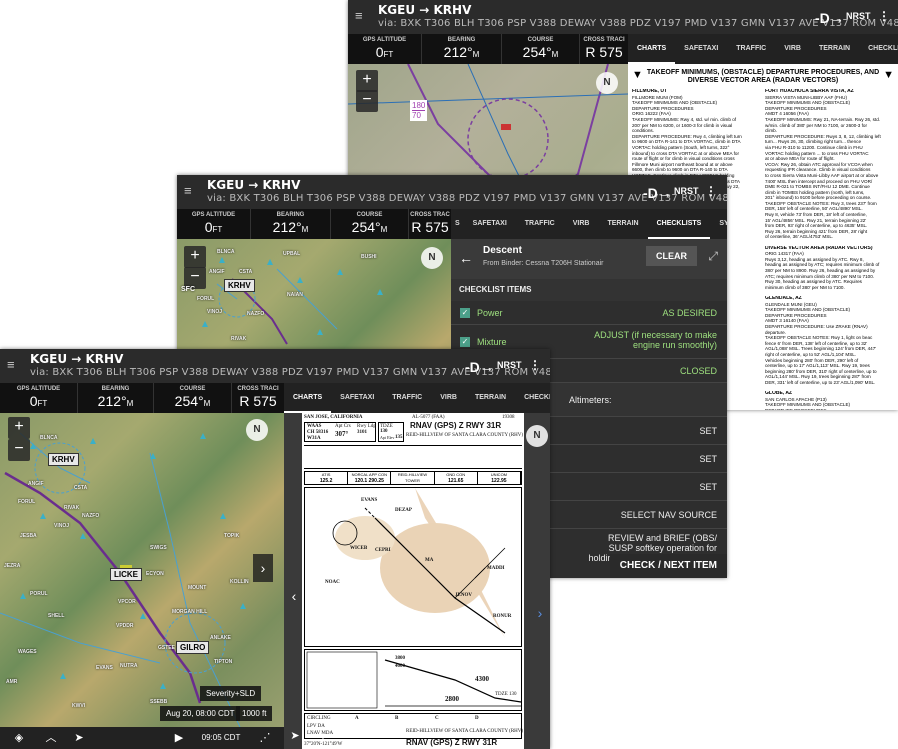 The height and width of the screenshot is (749, 898). What do you see at coordinates (466, 258) in the screenshot?
I see `back-arrow-icon: ←` at bounding box center [466, 258].